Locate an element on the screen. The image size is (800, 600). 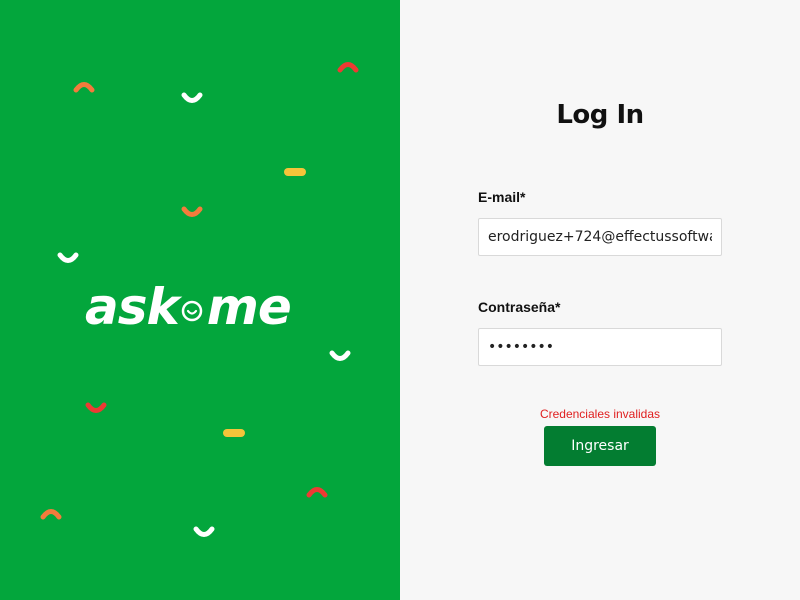
email-field is located at coordinates (600, 237).